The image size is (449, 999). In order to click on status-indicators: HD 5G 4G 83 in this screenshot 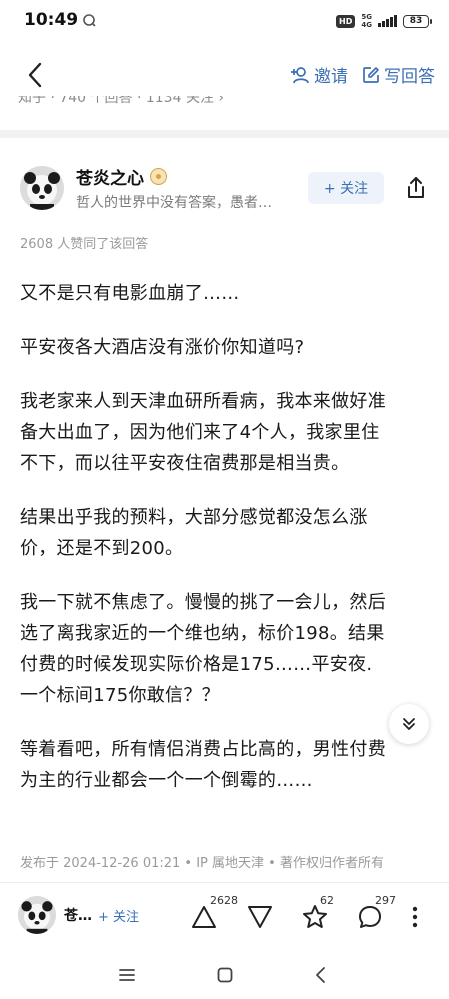, I will do `click(384, 21)`.